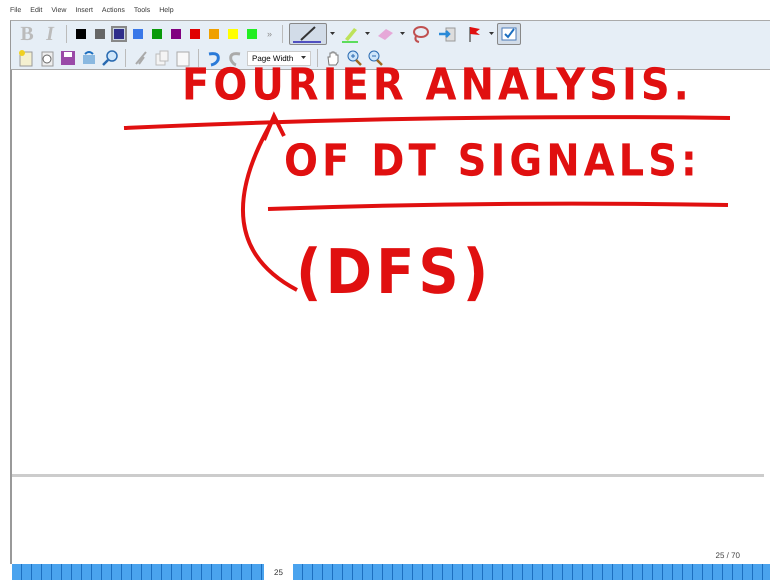  What do you see at coordinates (308, 34) in the screenshot?
I see `pen-tool-button` at bounding box center [308, 34].